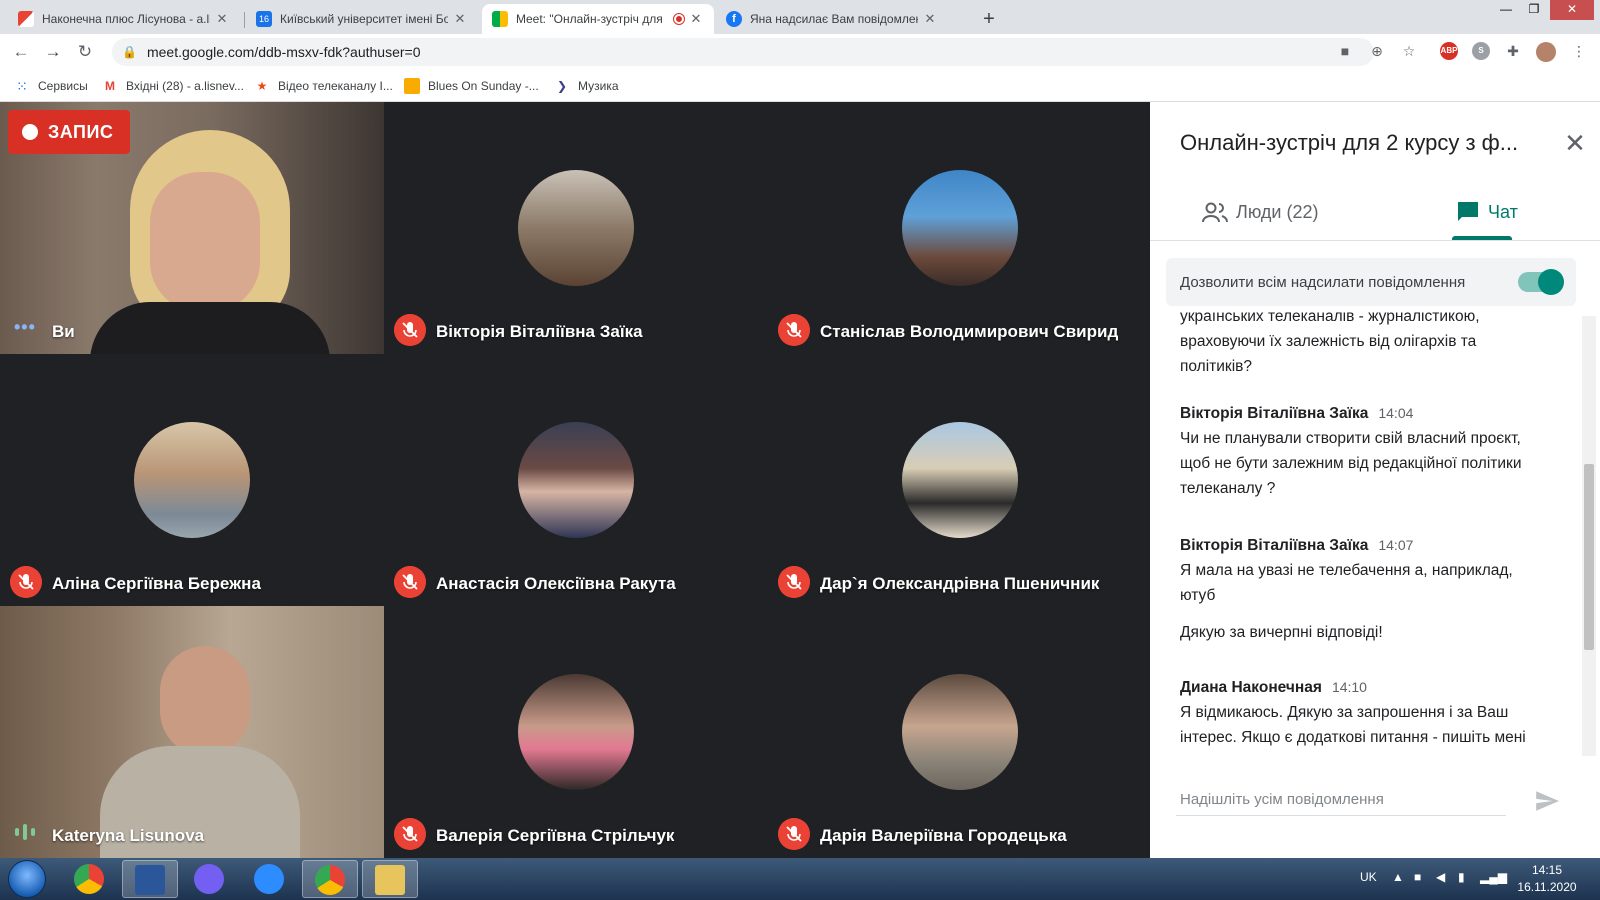 The image size is (1600, 900). I want to click on bookmark-music: ❯ Музика, so click(586, 86).